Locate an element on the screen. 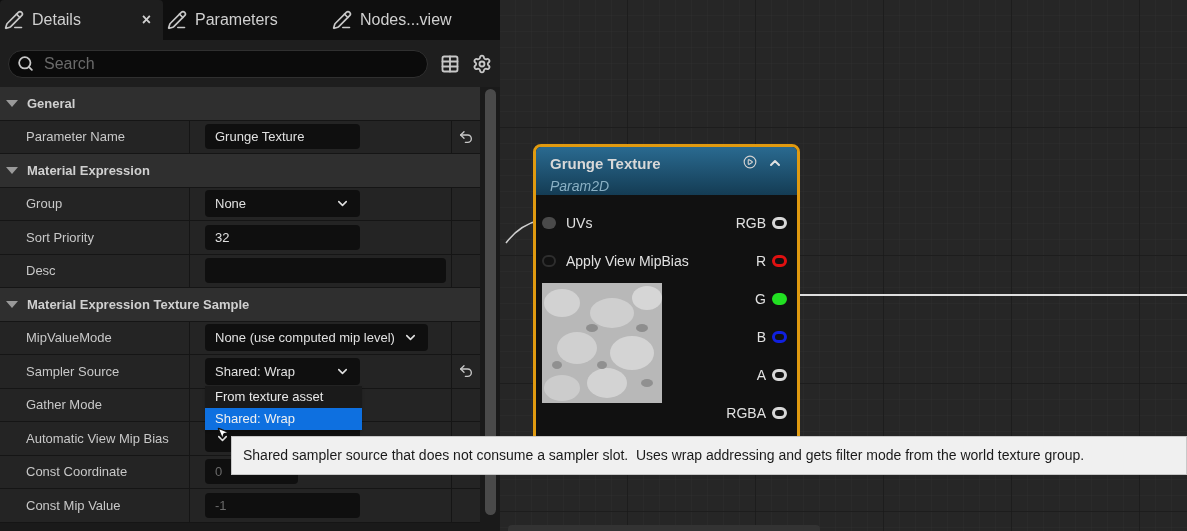 The width and height of the screenshot is (1187, 531). pin-label: B is located at coordinates (761, 337).